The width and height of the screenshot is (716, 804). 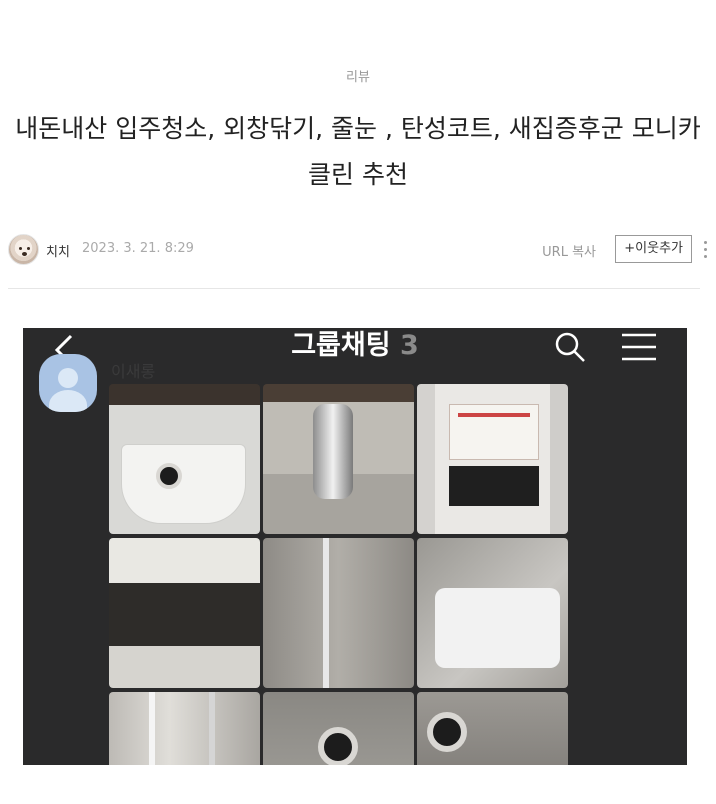 What do you see at coordinates (184, 613) in the screenshot?
I see `photo-cabinet` at bounding box center [184, 613].